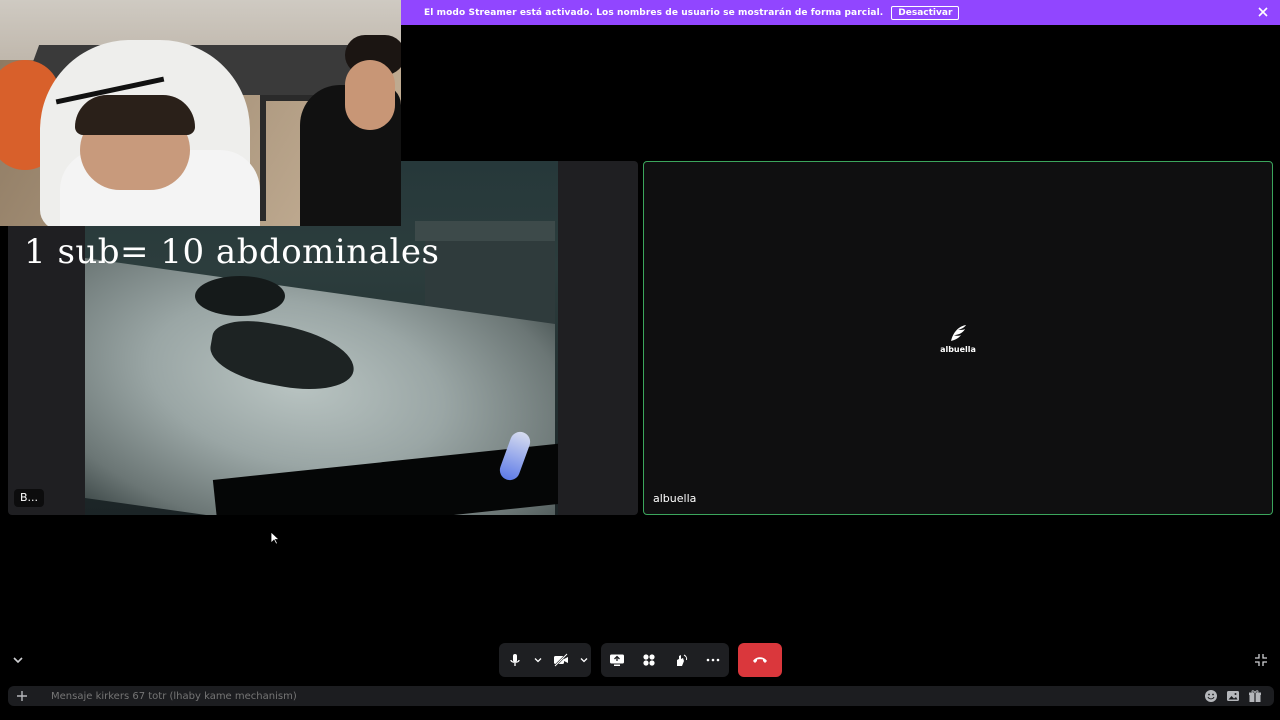 Image resolution: width=1280 pixels, height=720 pixels. Describe the element at coordinates (1233, 696) in the screenshot. I see `image-icon` at that location.